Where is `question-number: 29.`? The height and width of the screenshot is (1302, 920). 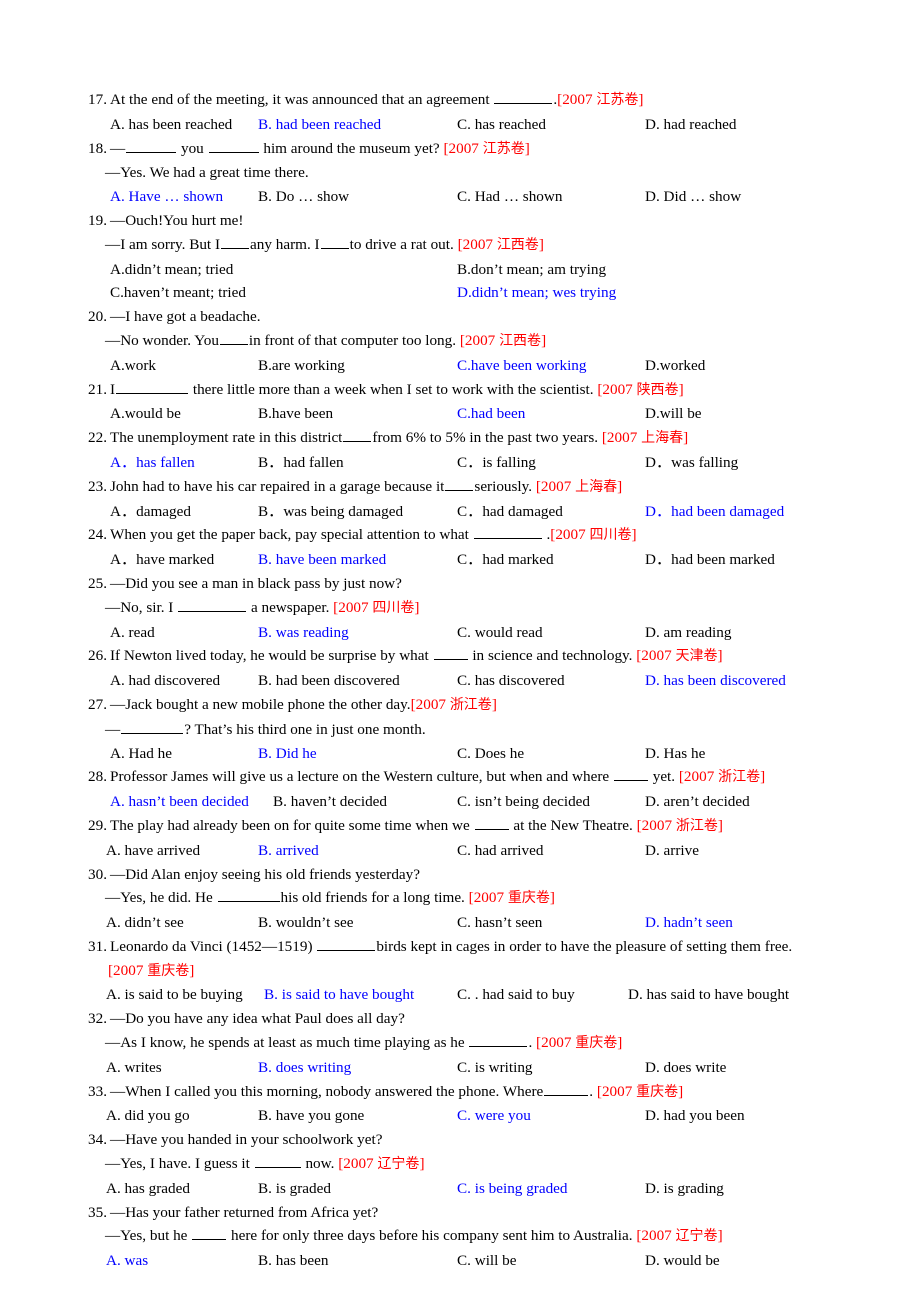
question-number: 29. is located at coordinates (97, 825).